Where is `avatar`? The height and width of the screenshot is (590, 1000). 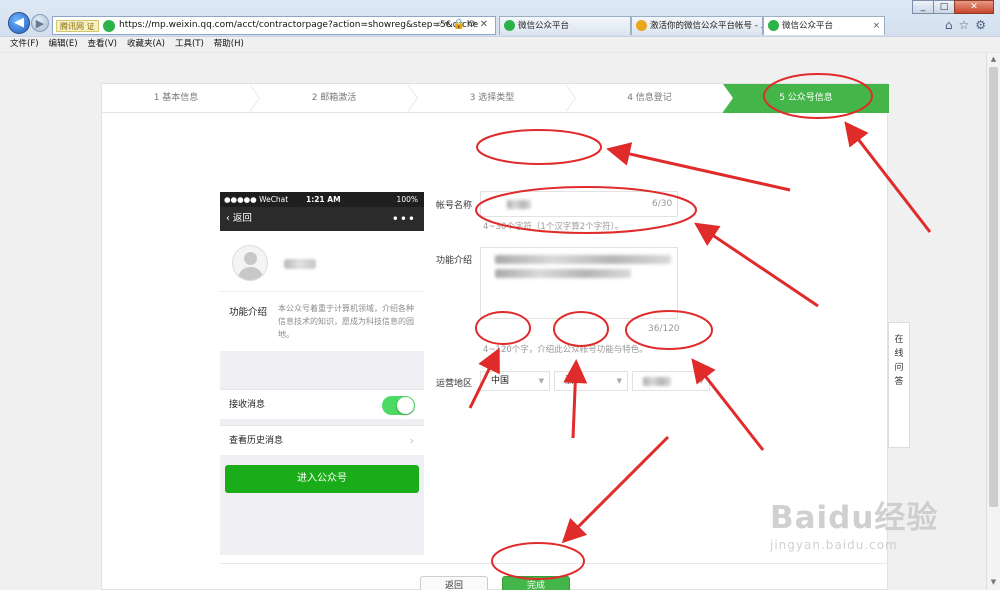
avatar is located at coordinates (250, 263).